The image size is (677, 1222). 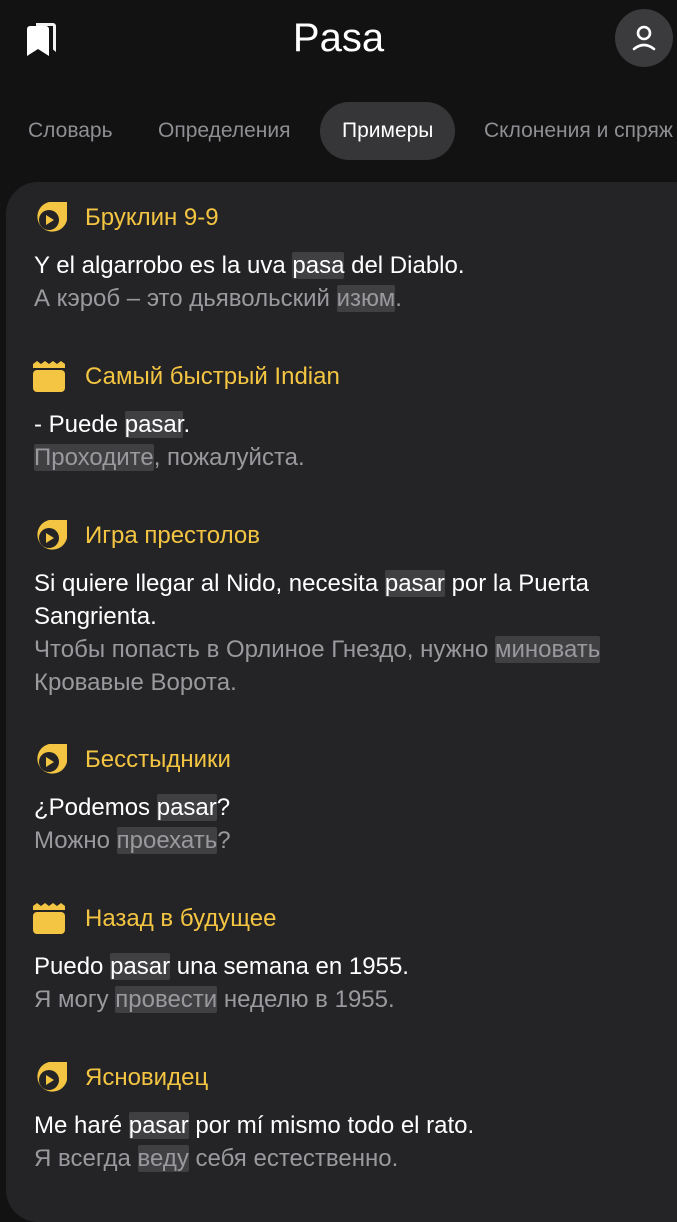 I want to click on tab-examples: Примеры, so click(x=388, y=131).